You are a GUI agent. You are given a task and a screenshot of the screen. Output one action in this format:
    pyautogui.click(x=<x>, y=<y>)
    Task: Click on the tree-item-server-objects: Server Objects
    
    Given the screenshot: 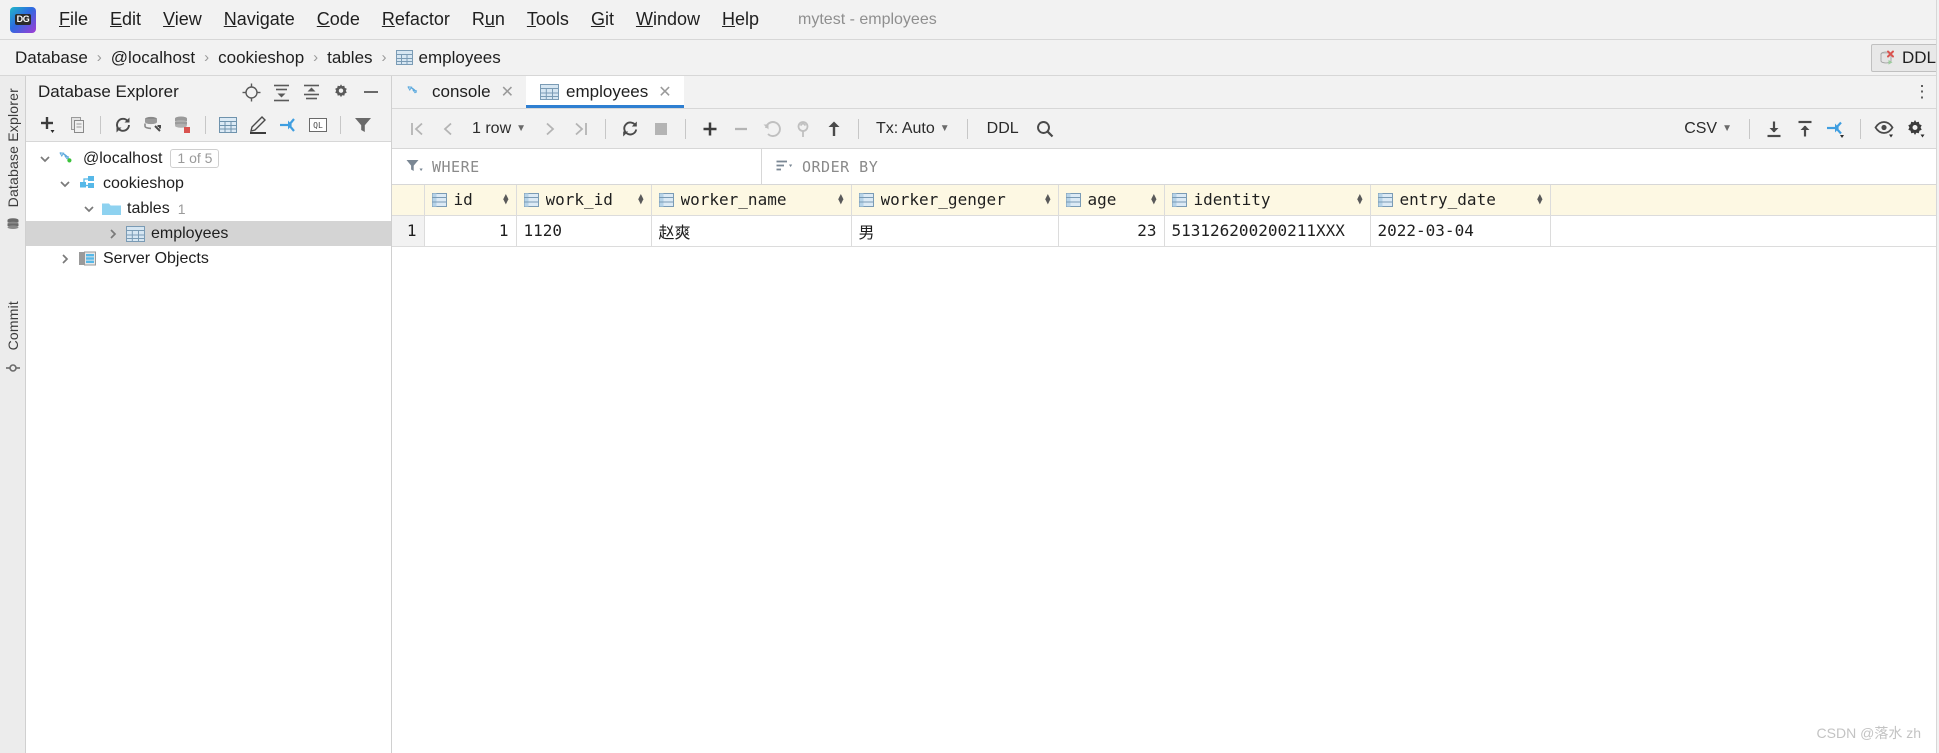 What is the action you would take?
    pyautogui.click(x=208, y=258)
    